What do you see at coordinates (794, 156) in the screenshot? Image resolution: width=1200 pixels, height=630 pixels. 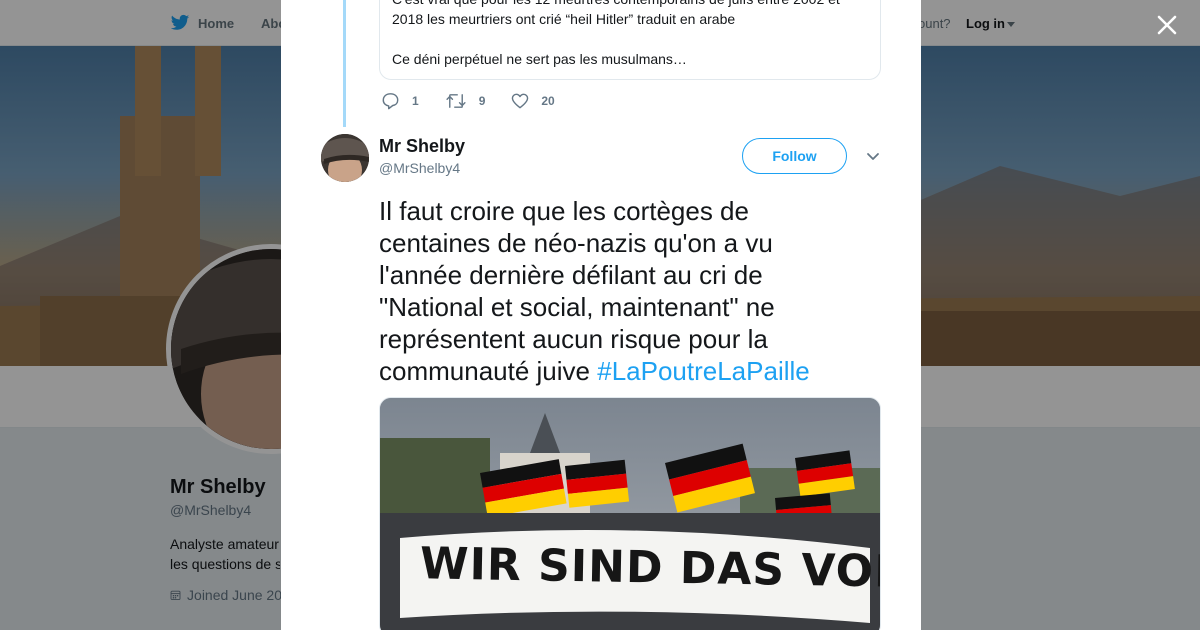 I see `follow-button: Follow` at bounding box center [794, 156].